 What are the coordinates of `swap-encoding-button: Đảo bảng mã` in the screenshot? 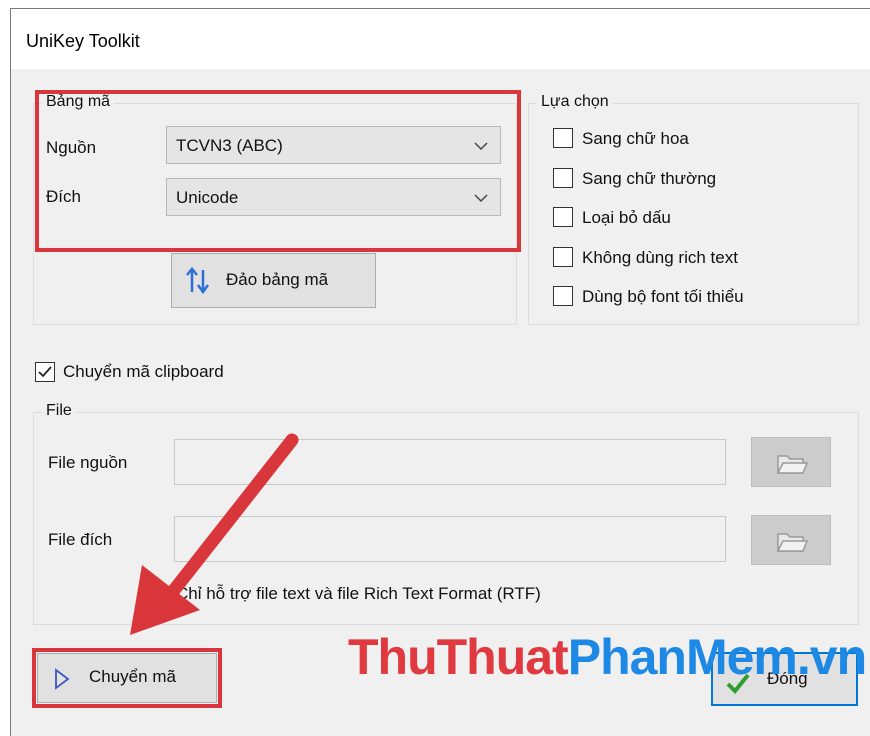 It's located at (273, 280).